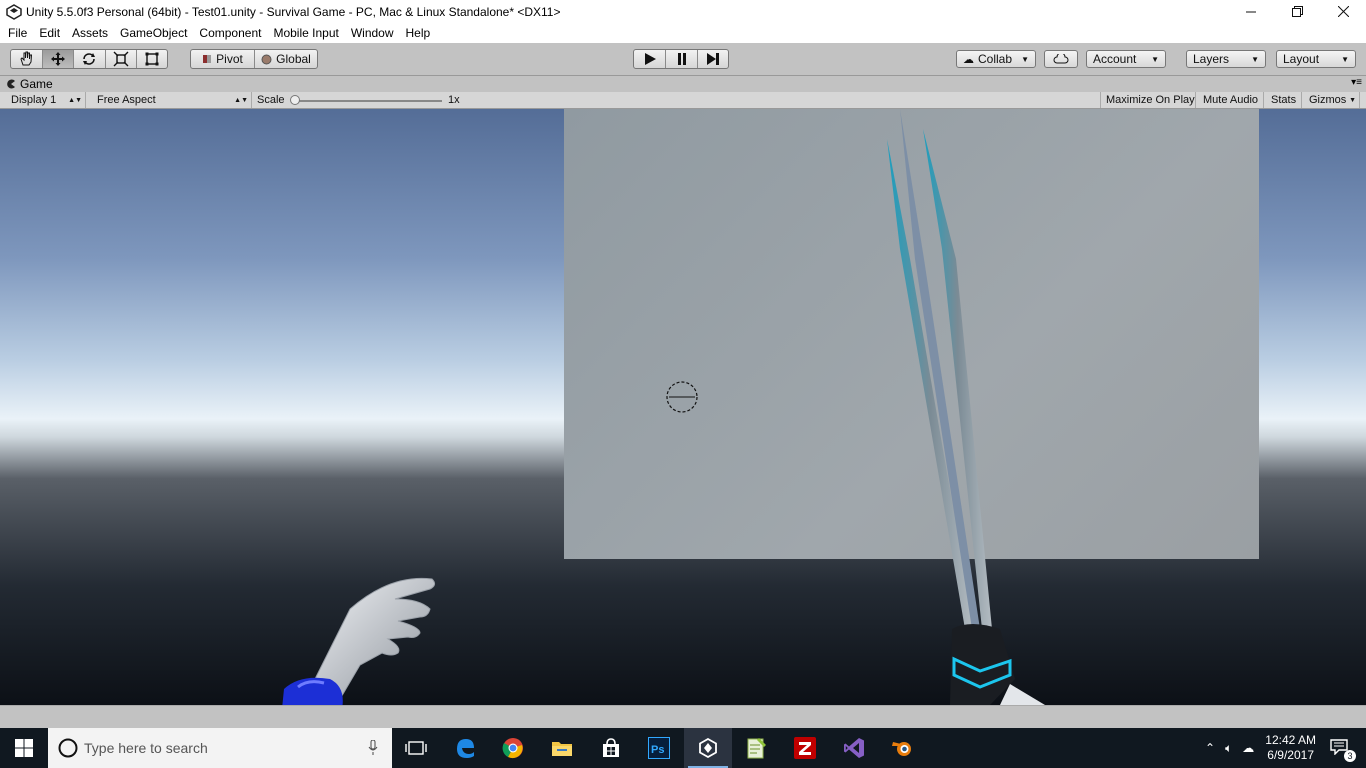 This screenshot has height=768, width=1366. What do you see at coordinates (58, 59) in the screenshot?
I see `move-tool-button` at bounding box center [58, 59].